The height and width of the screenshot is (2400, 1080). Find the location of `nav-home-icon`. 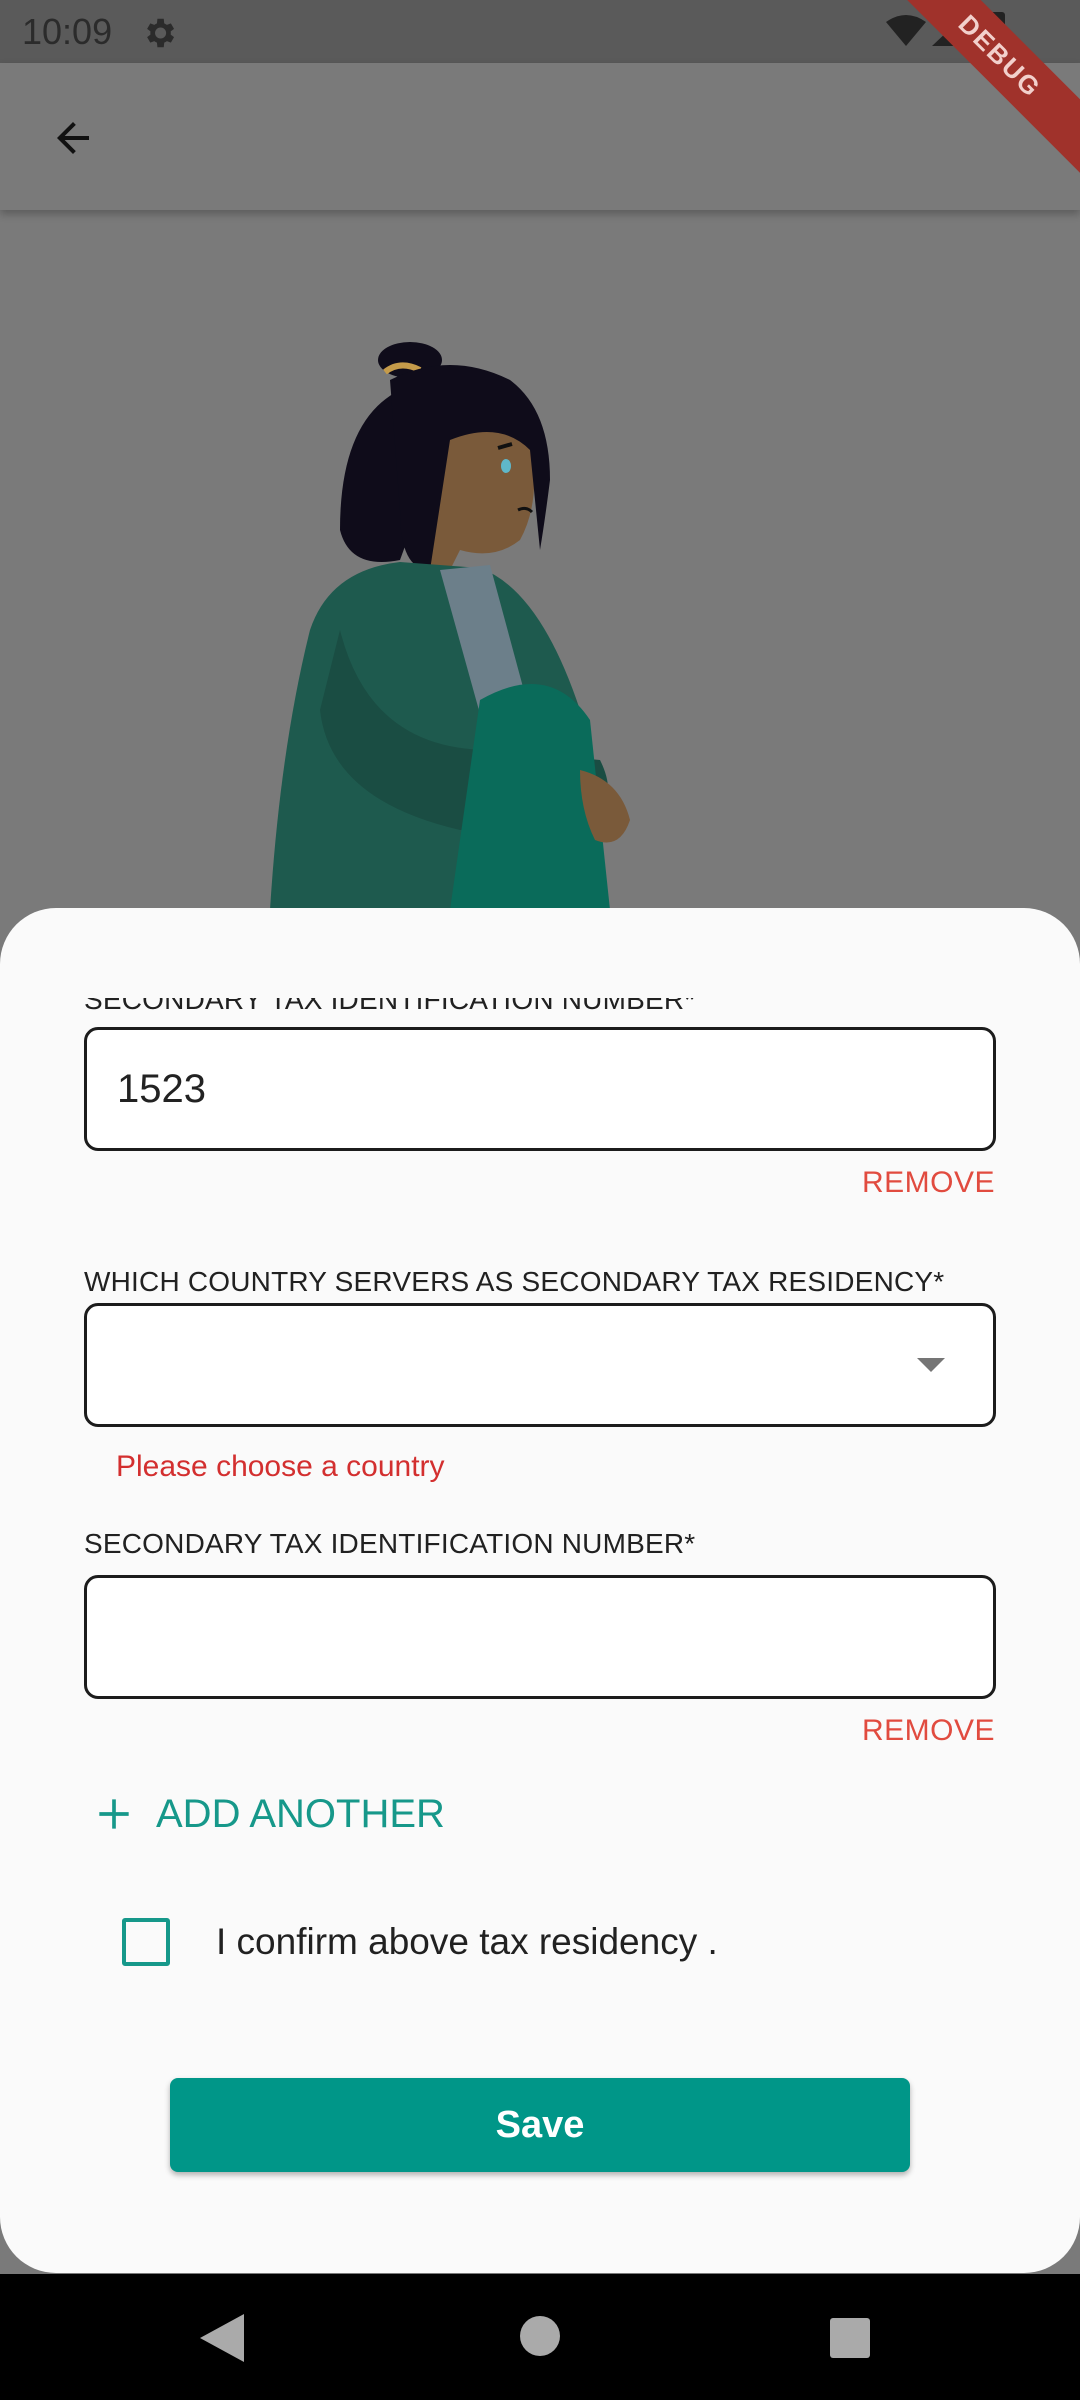

nav-home-icon is located at coordinates (540, 2336).